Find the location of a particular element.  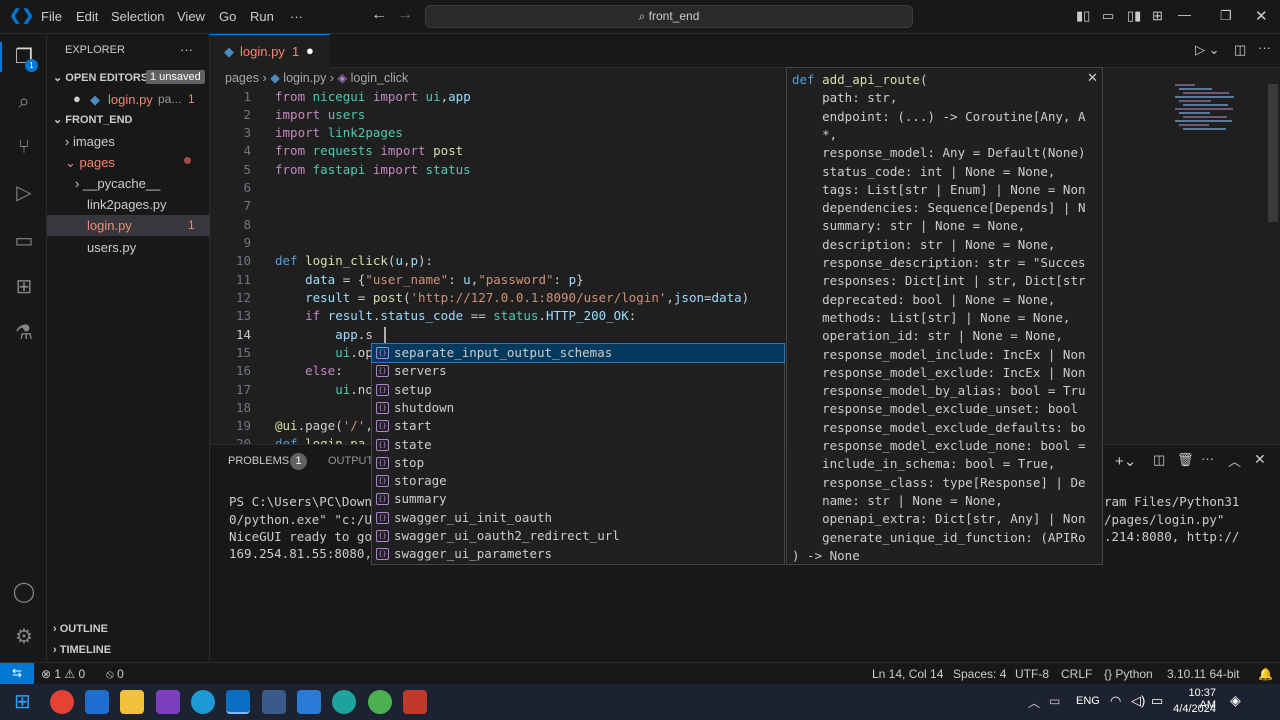

menu-edit: Edit is located at coordinates (87, 16).